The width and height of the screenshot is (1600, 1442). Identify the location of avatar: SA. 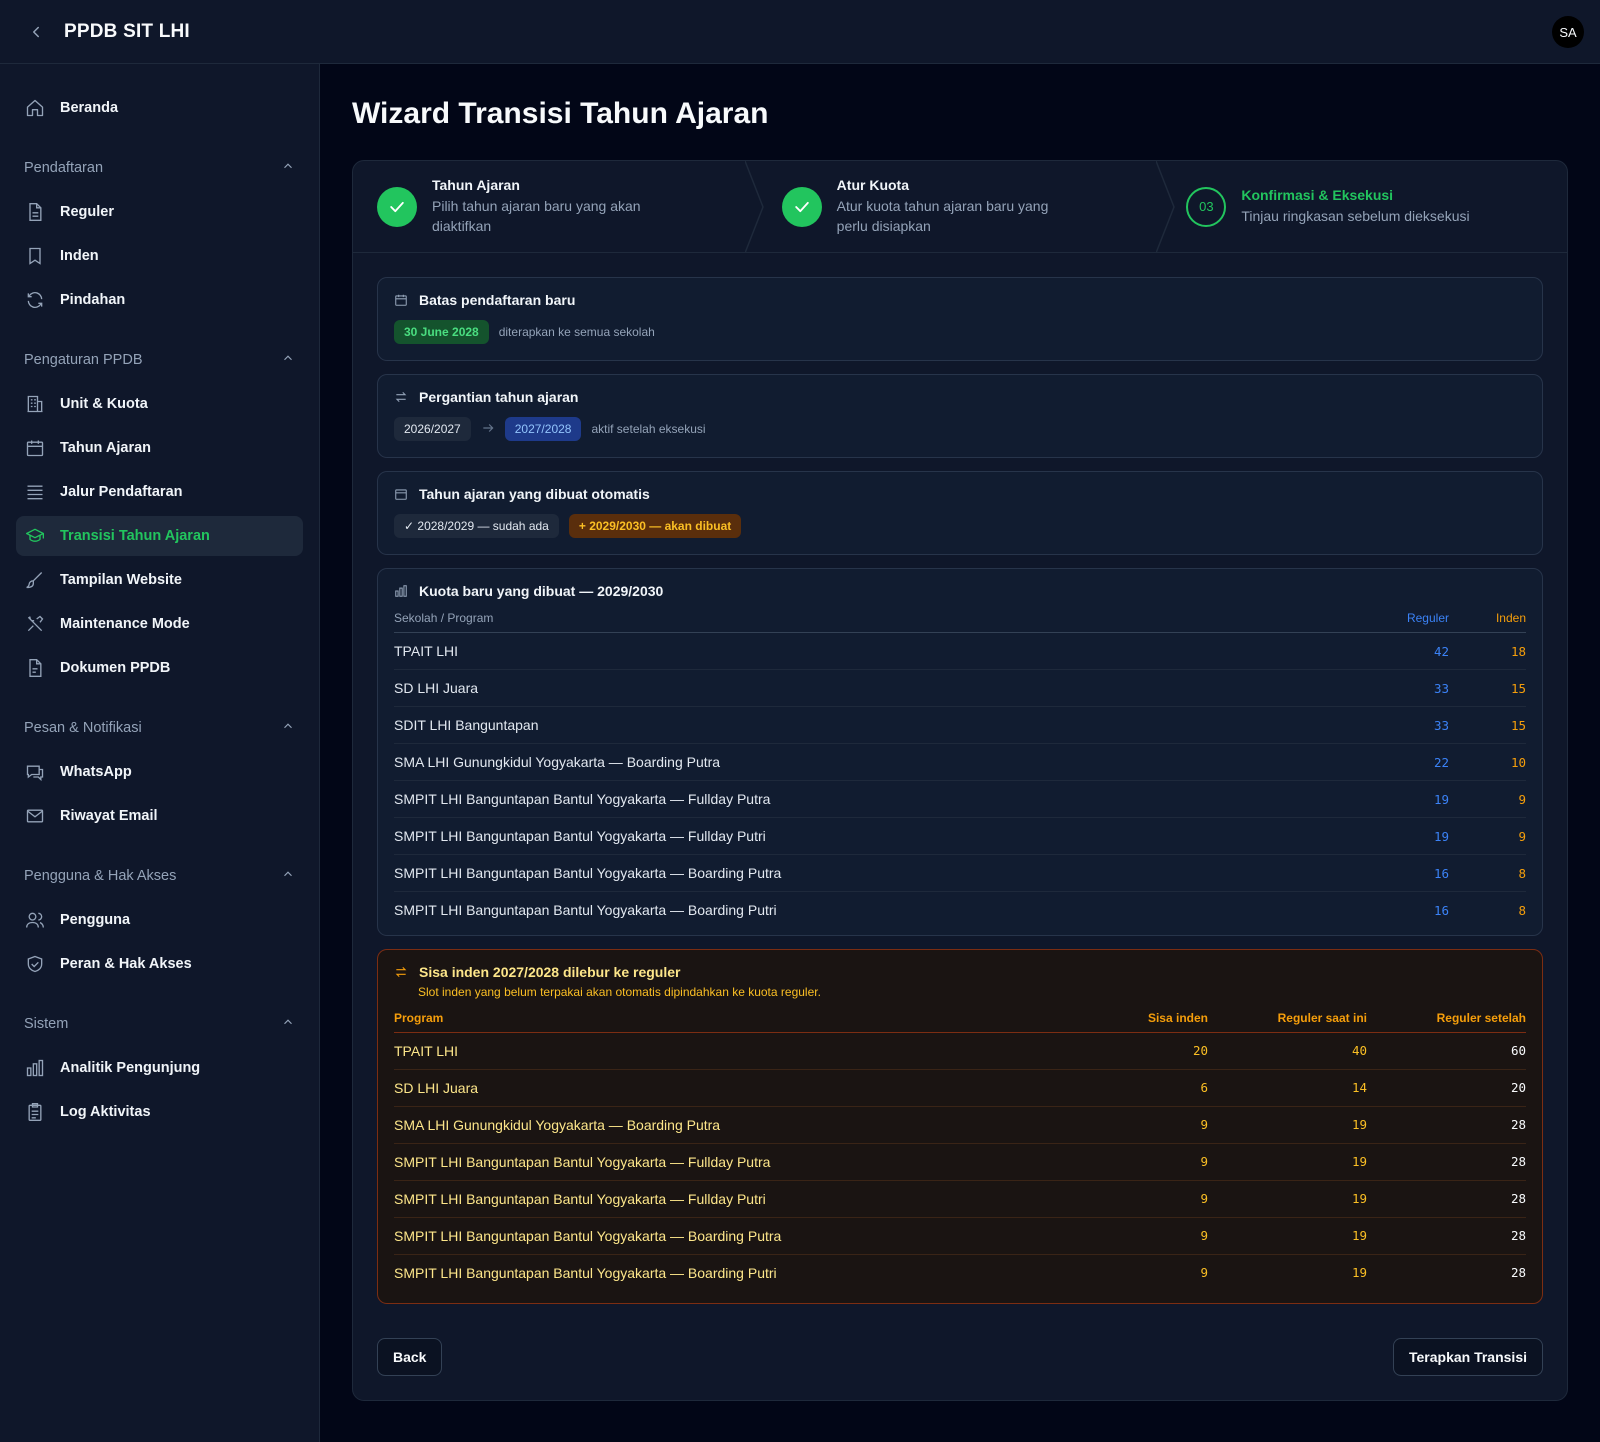
(1568, 32).